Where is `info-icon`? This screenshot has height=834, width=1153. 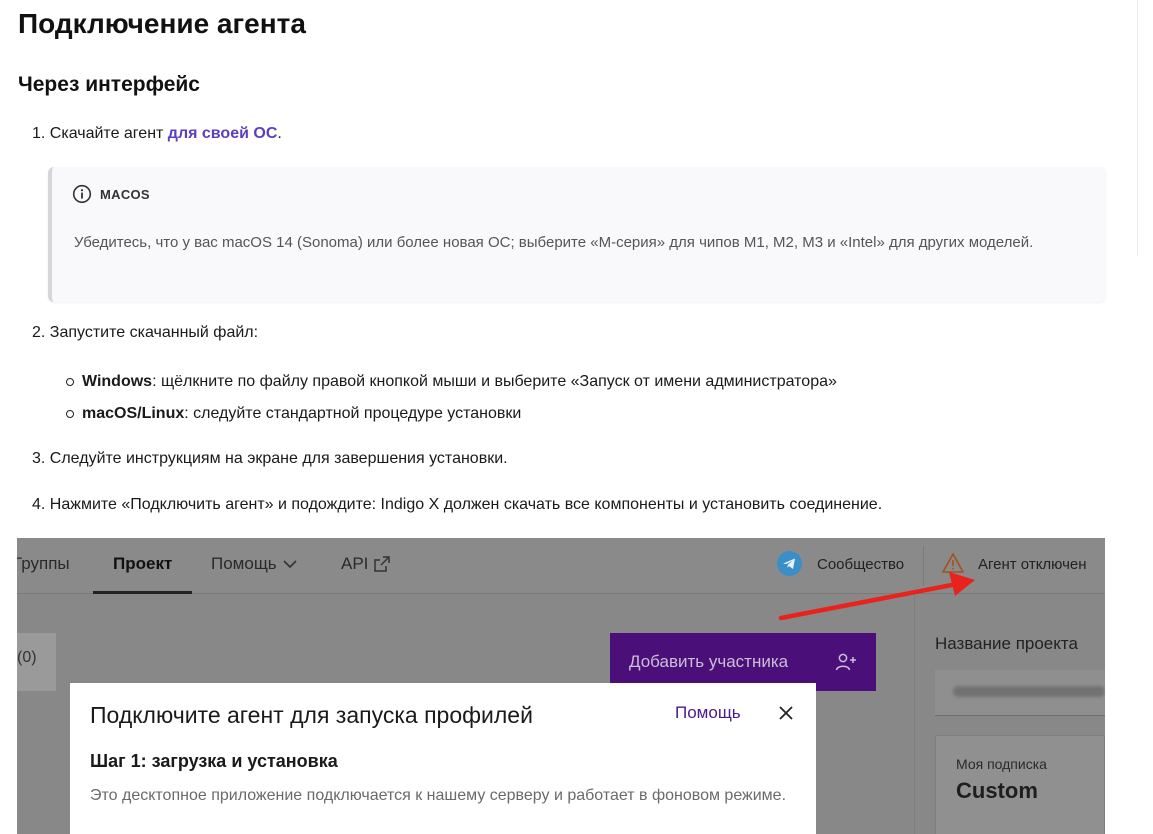 info-icon is located at coordinates (82, 194).